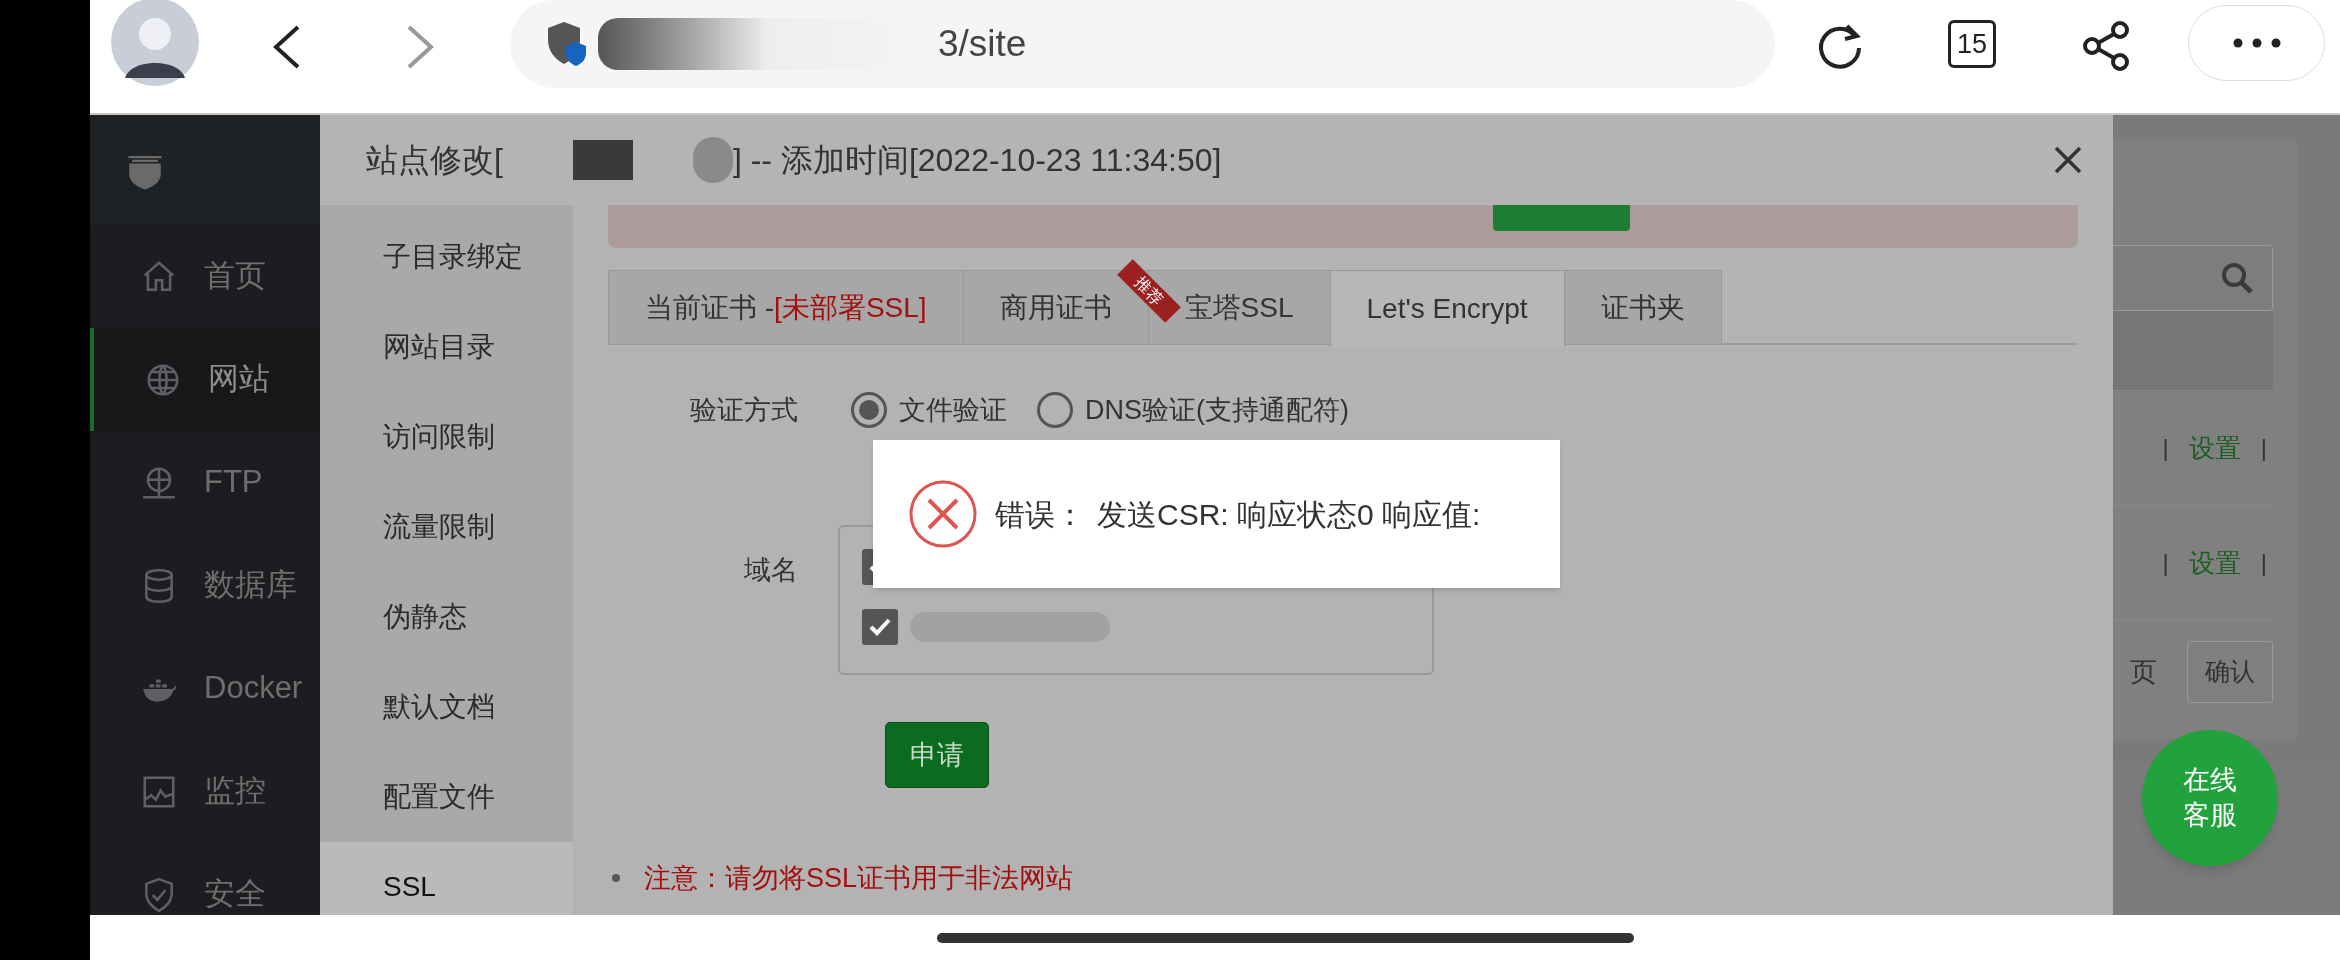 This screenshot has height=960, width=2340. What do you see at coordinates (205, 791) in the screenshot?
I see `sidebar-item: 监控` at bounding box center [205, 791].